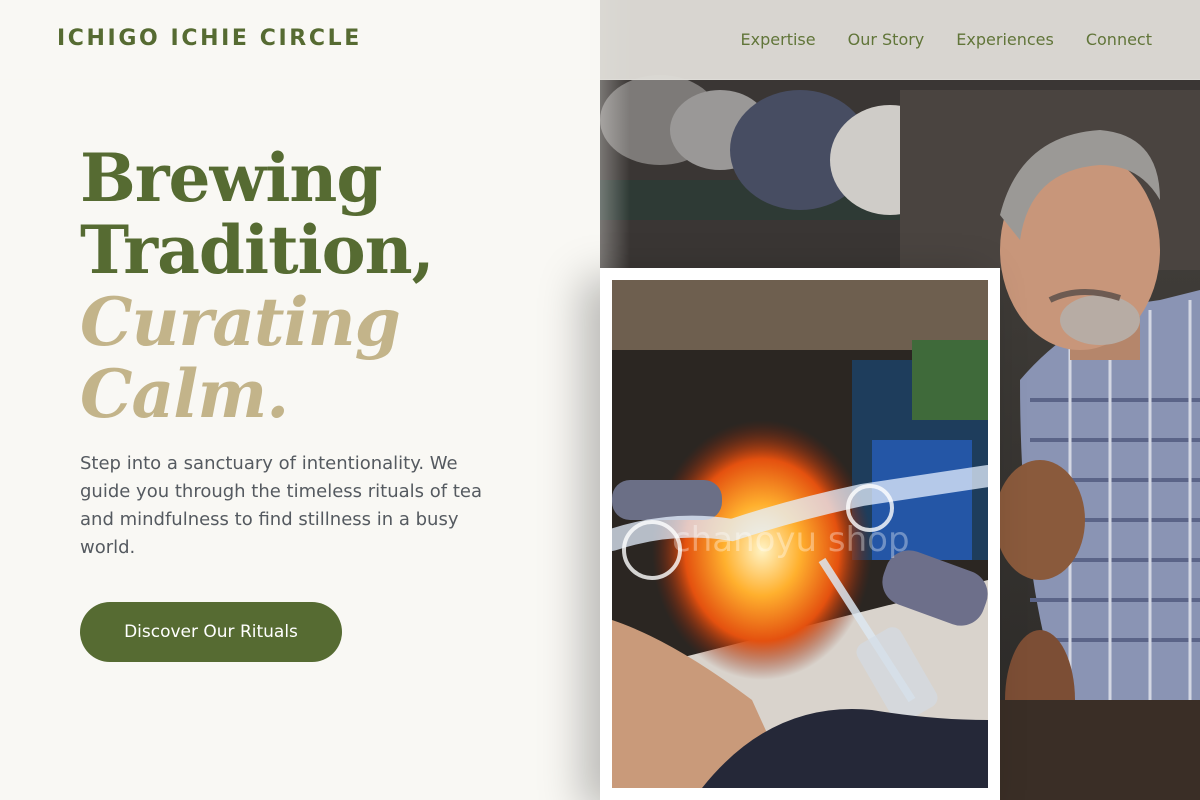 This screenshot has height=800, width=1200. Describe the element at coordinates (778, 39) in the screenshot. I see `nav-link-expertise: Expertise` at that location.